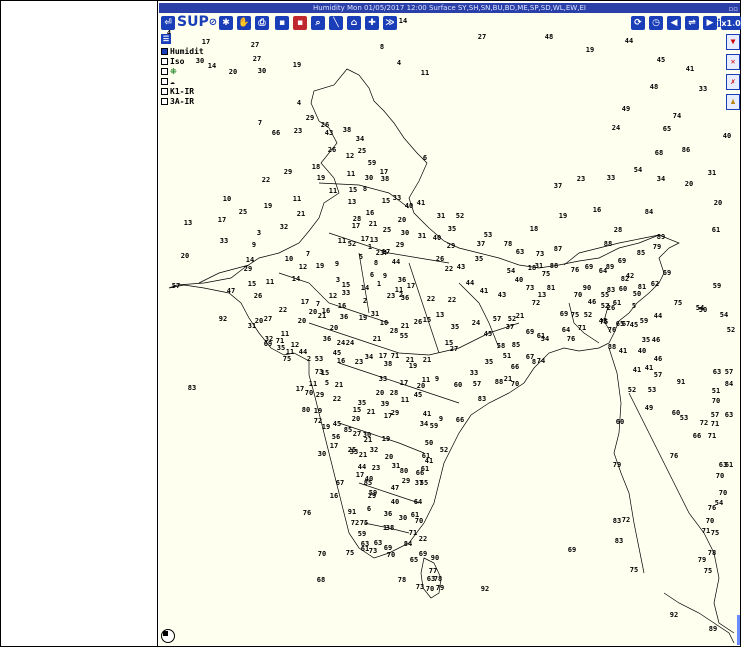  Describe the element at coordinates (729, 384) in the screenshot. I see `humidity-observation: 84` at that location.